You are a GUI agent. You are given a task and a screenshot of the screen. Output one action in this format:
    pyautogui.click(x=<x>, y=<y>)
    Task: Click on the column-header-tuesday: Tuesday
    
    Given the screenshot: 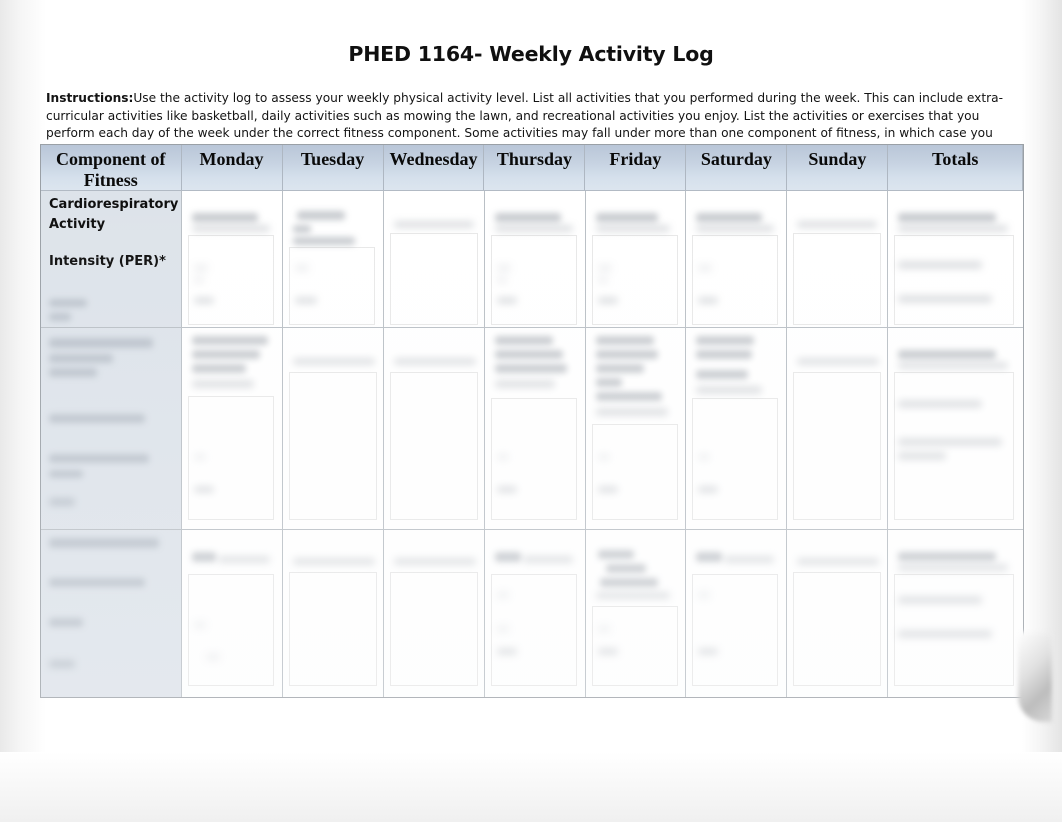 What is the action you would take?
    pyautogui.click(x=333, y=167)
    